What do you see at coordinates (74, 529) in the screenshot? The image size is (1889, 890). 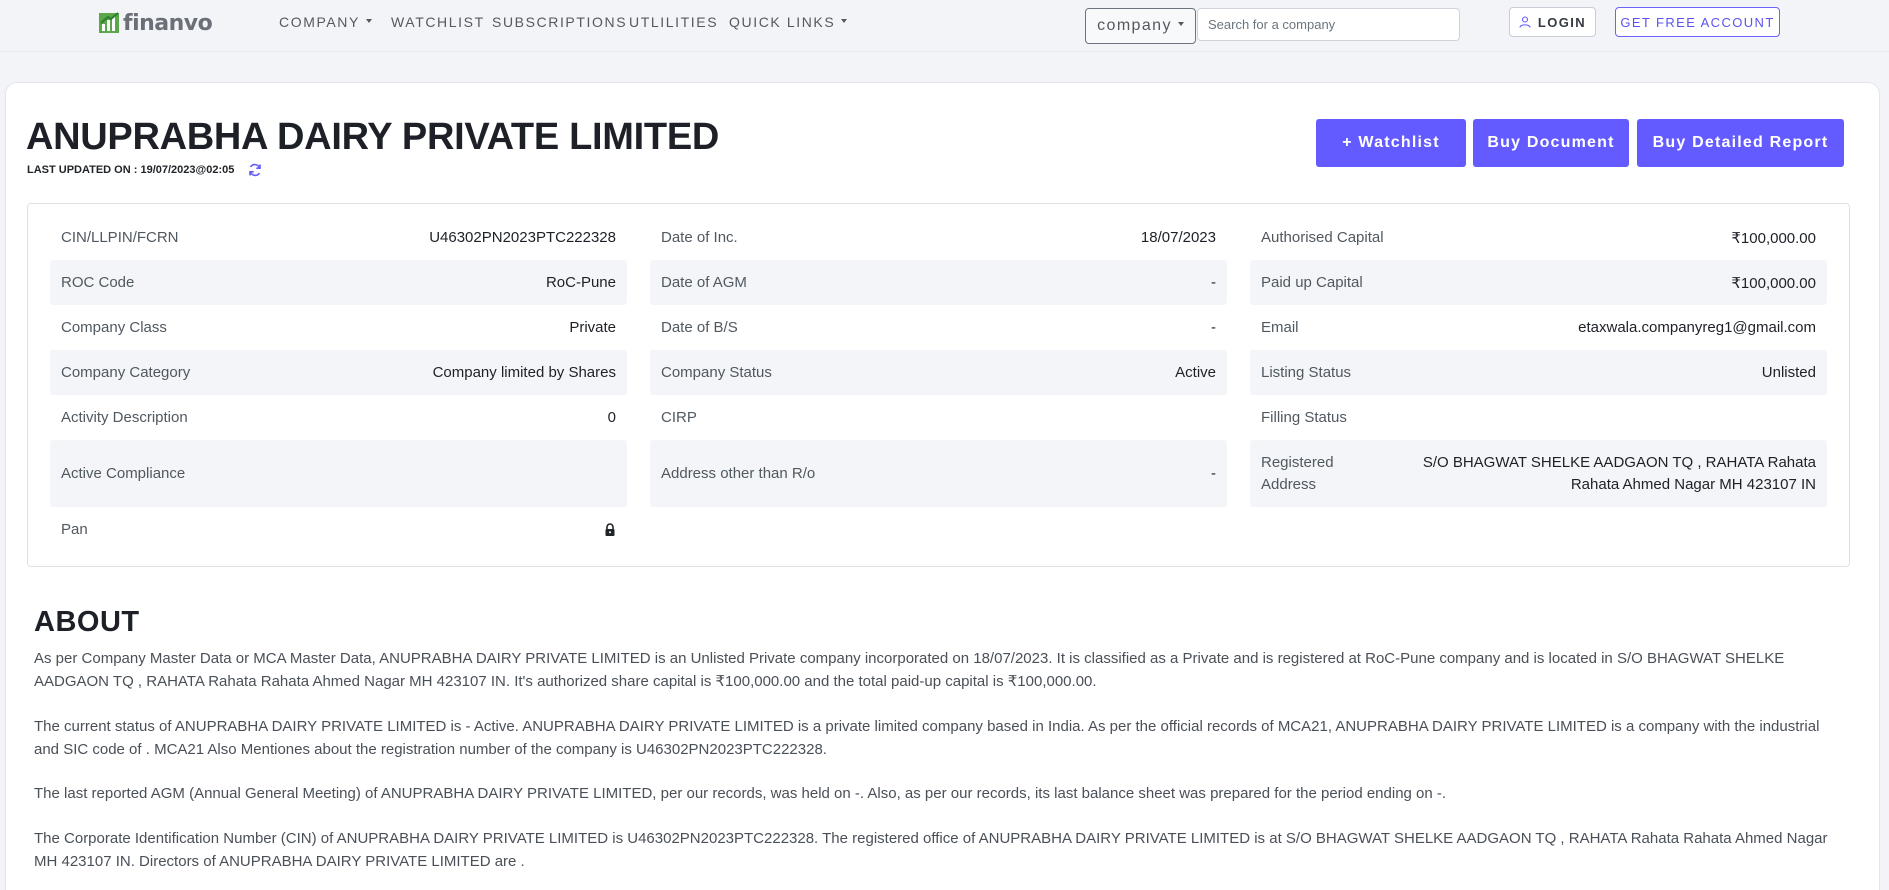 I see `detail-label: Pan` at bounding box center [74, 529].